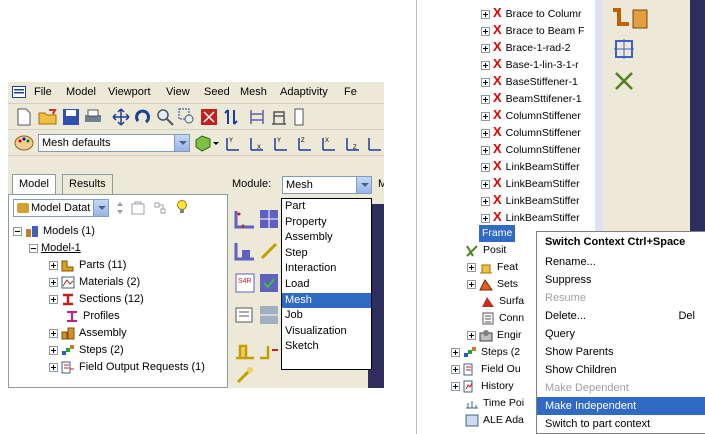  What do you see at coordinates (206, 143) in the screenshot?
I see `render-style-icon` at bounding box center [206, 143].